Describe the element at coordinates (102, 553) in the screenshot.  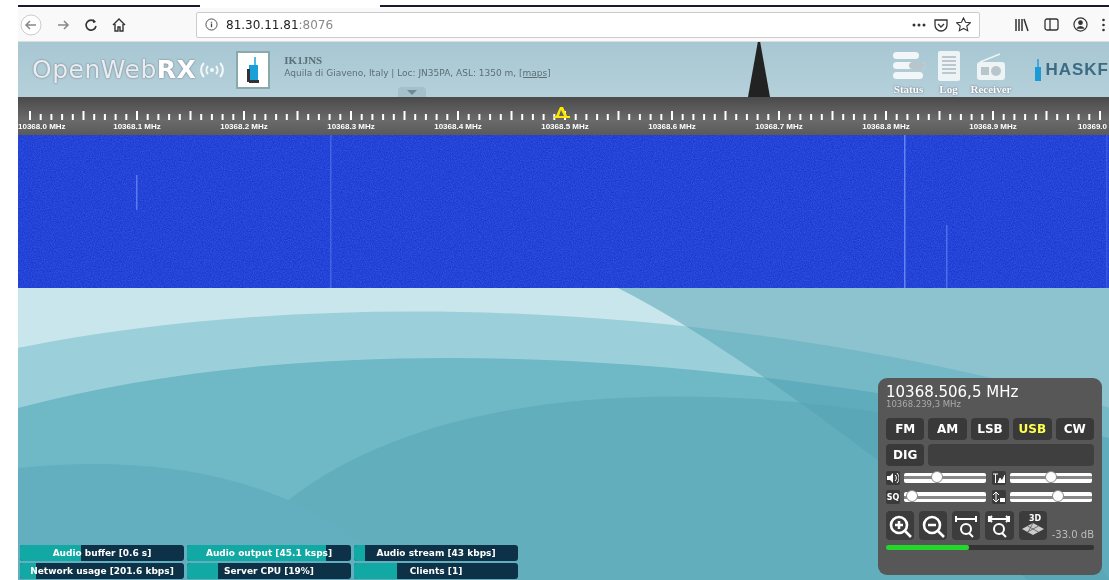
I see `status-bar: Audio buffer [0.6 s]` at that location.